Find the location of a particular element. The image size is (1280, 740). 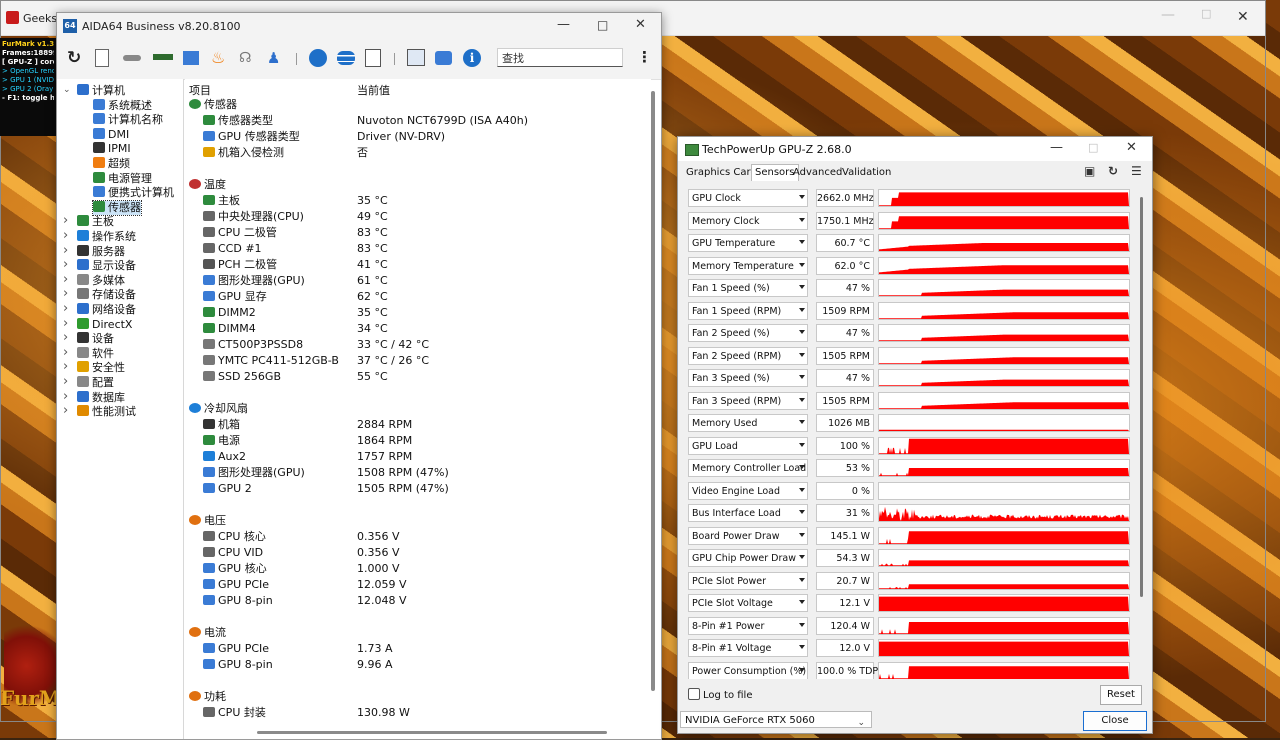

tree-item: 操作系统 is located at coordinates (106, 237).